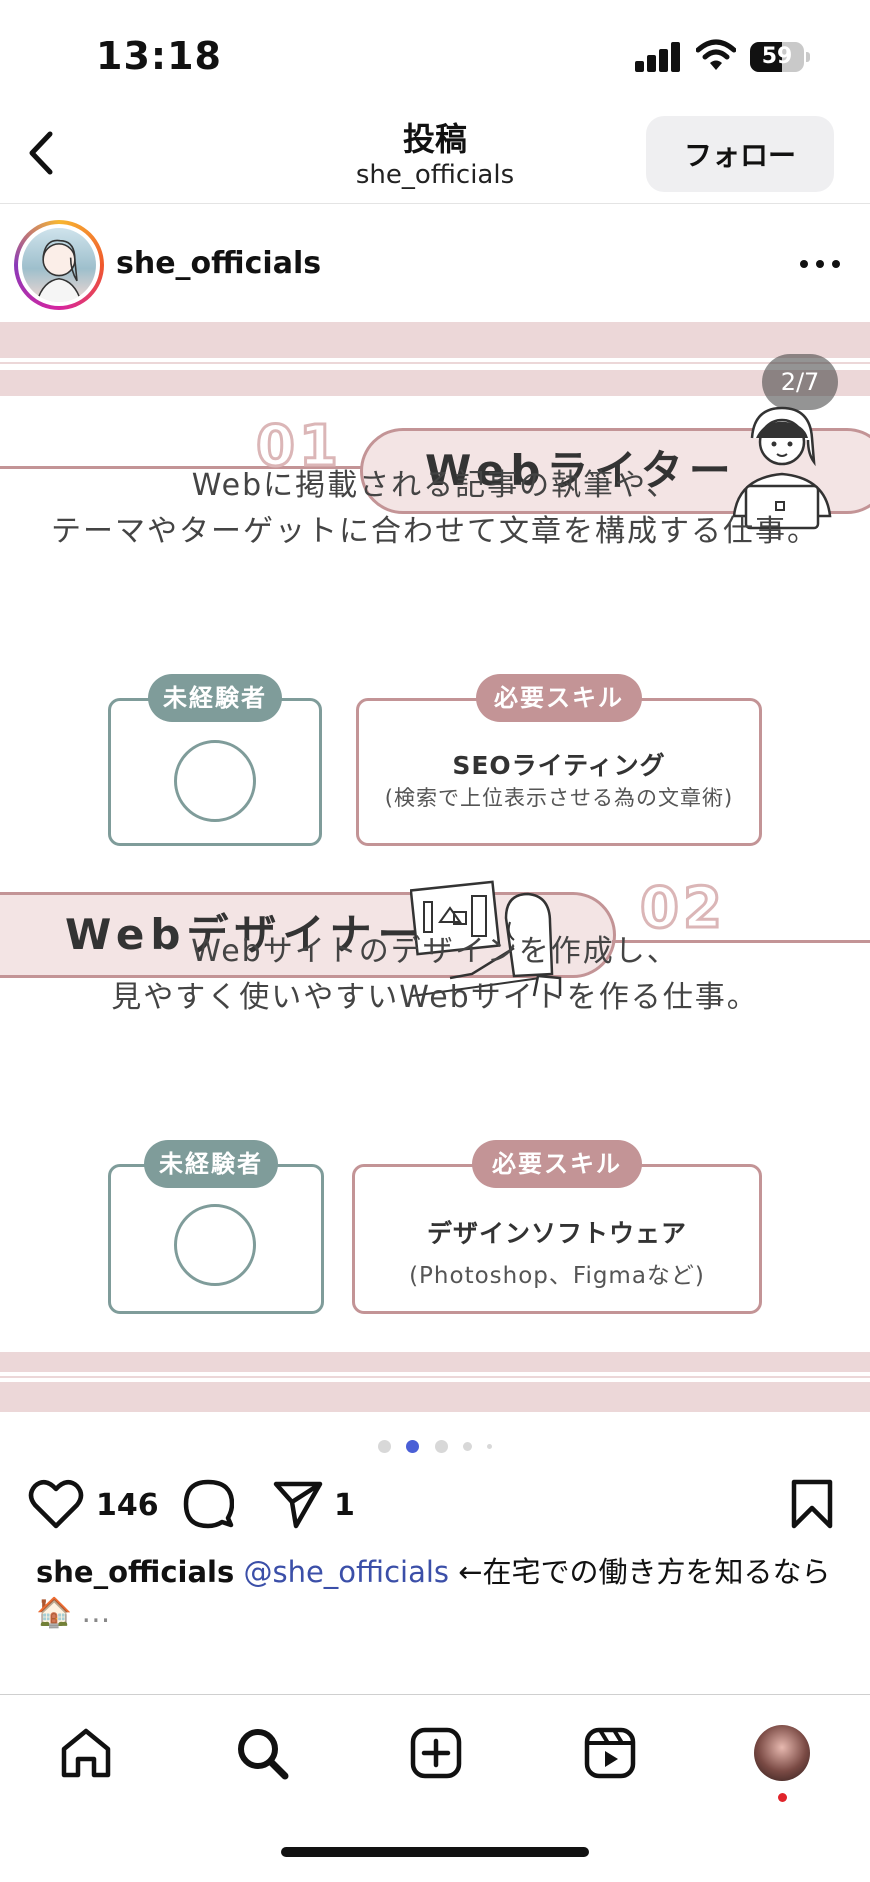  What do you see at coordinates (436, 1753) in the screenshot?
I see `create-icon` at bounding box center [436, 1753].